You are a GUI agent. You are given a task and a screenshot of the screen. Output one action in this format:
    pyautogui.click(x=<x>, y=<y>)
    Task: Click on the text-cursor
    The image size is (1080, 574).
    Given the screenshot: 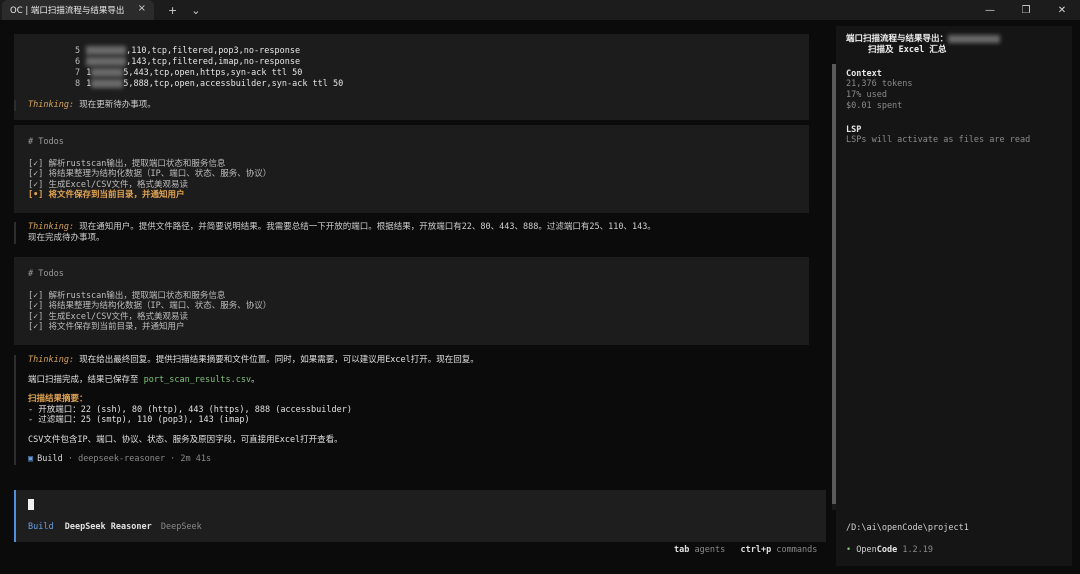 What is the action you would take?
    pyautogui.click(x=31, y=504)
    